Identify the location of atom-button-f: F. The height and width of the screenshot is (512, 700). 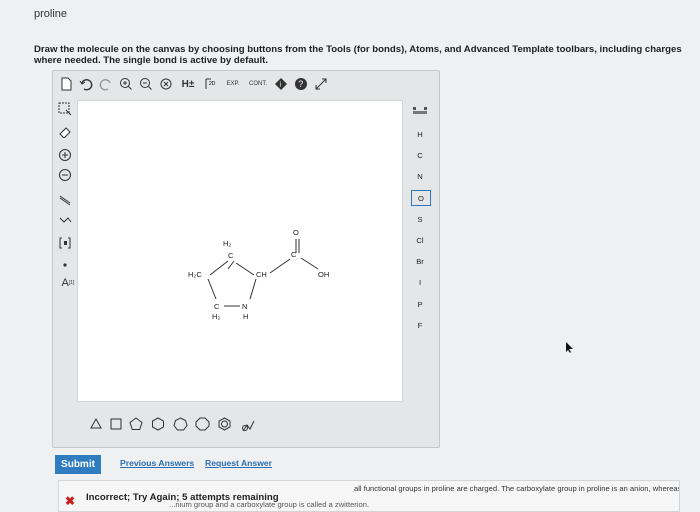
(420, 325).